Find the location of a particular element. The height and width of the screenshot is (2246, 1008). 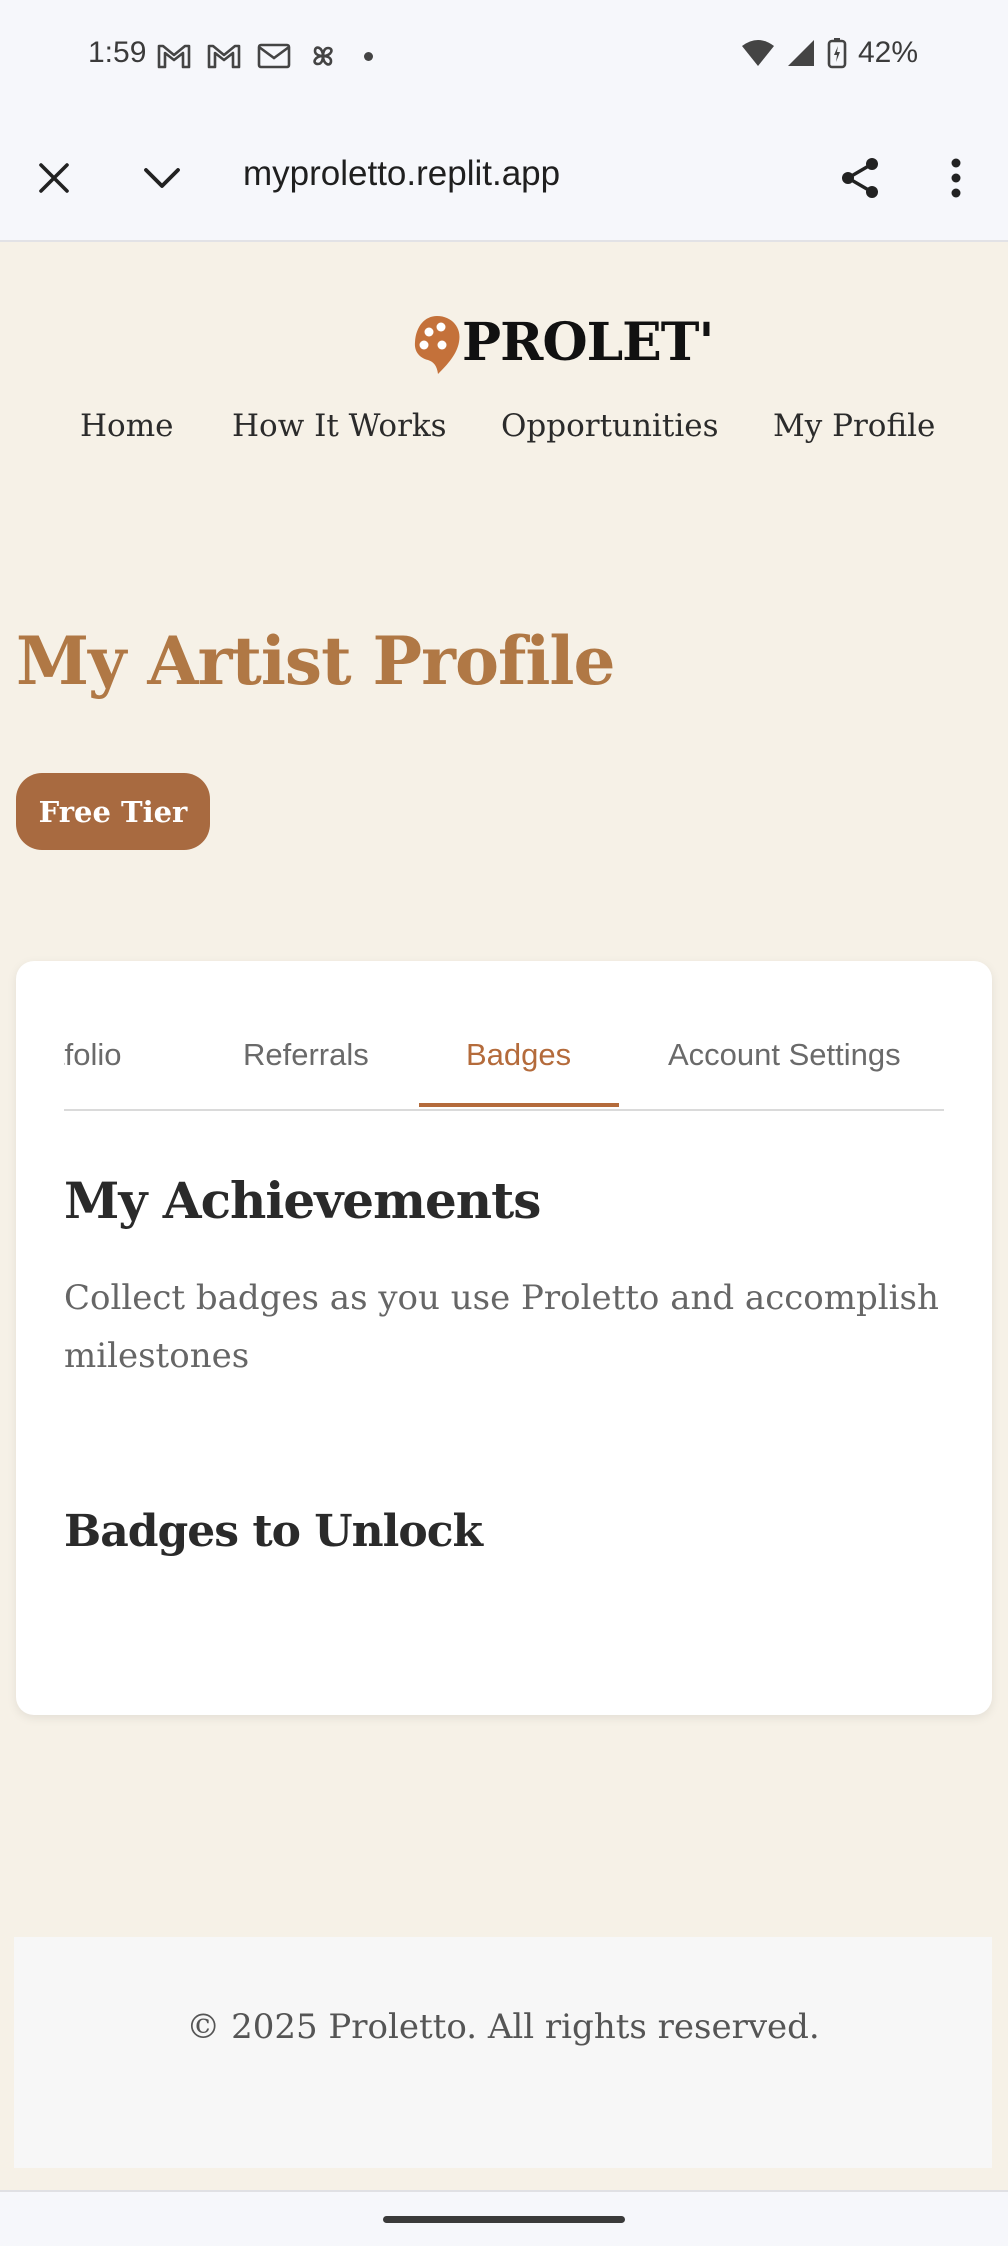

share-icon is located at coordinates (860, 178).